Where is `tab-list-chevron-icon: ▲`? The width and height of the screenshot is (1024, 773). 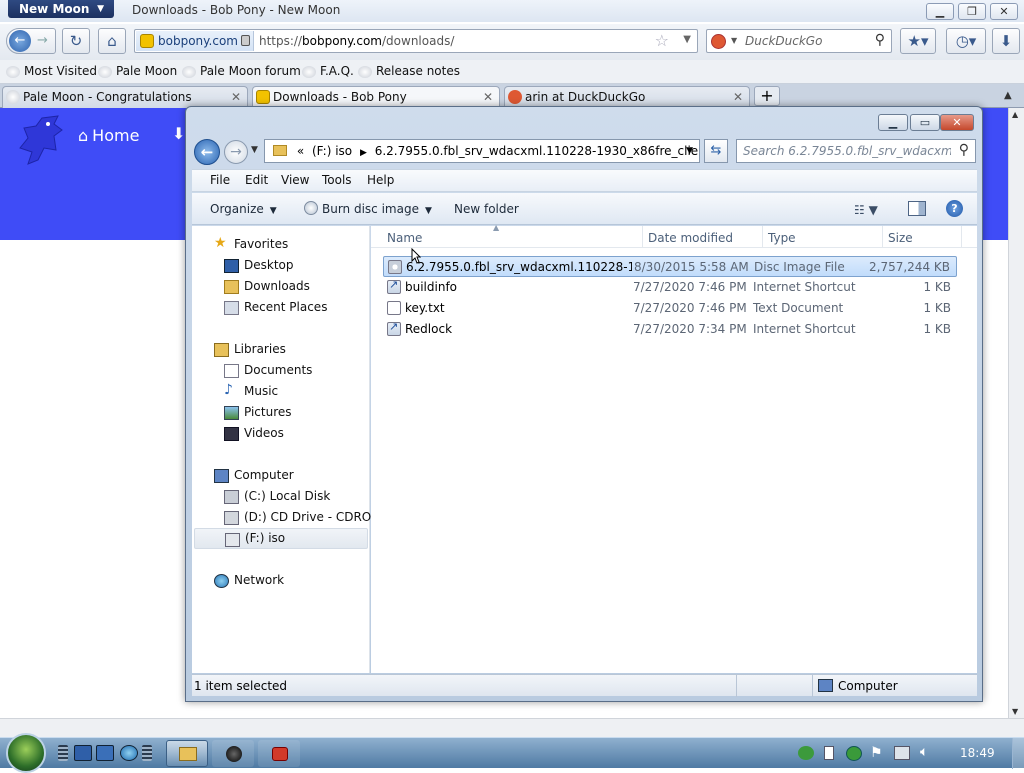
tab-list-chevron-icon: ▲ is located at coordinates (1008, 95).